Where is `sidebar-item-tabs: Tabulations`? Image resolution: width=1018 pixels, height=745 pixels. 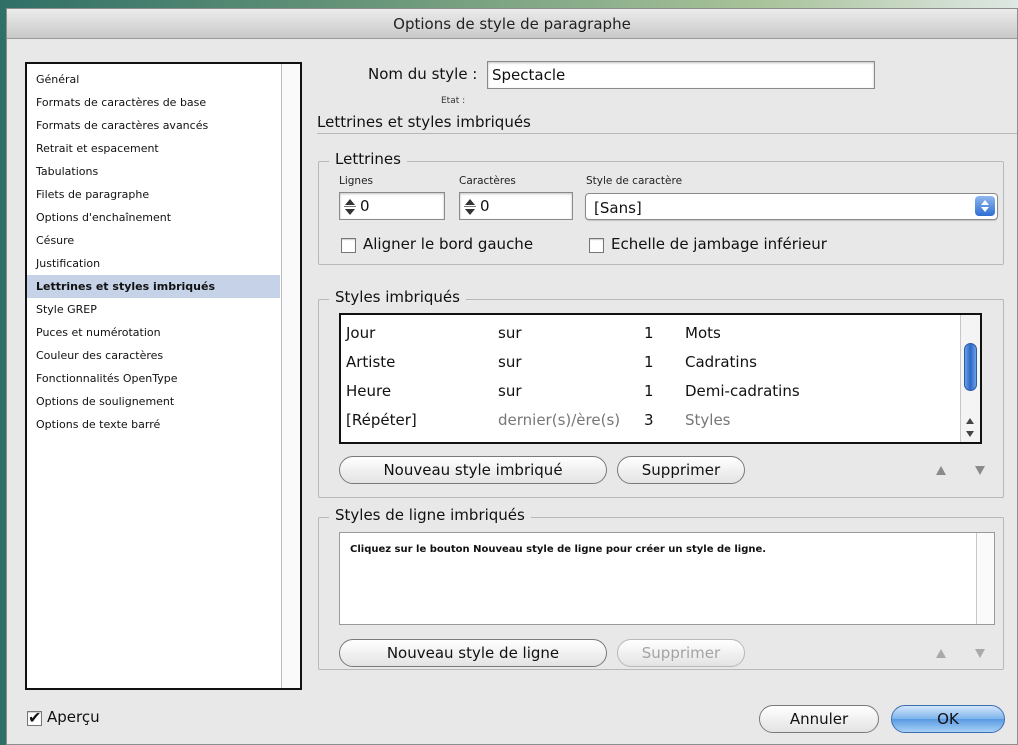
sidebar-item-tabs: Tabulations is located at coordinates (153, 171).